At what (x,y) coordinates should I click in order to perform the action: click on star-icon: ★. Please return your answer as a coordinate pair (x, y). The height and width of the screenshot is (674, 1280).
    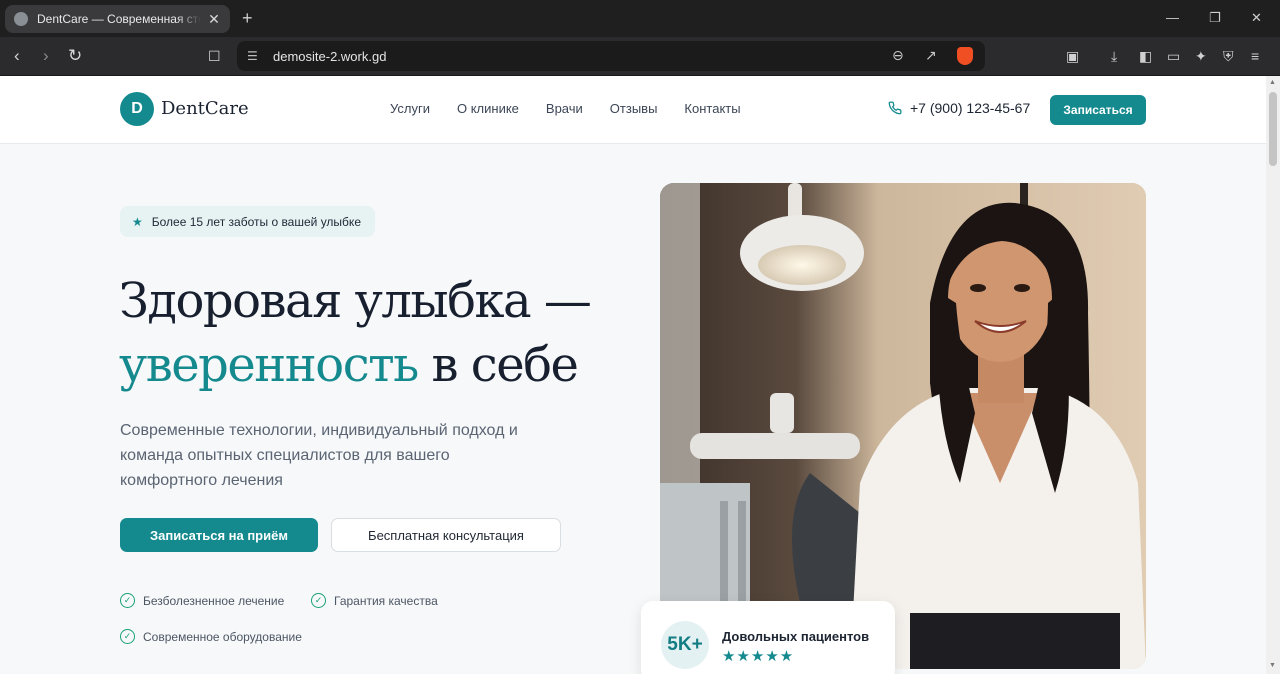
    Looking at the image, I should click on (137, 221).